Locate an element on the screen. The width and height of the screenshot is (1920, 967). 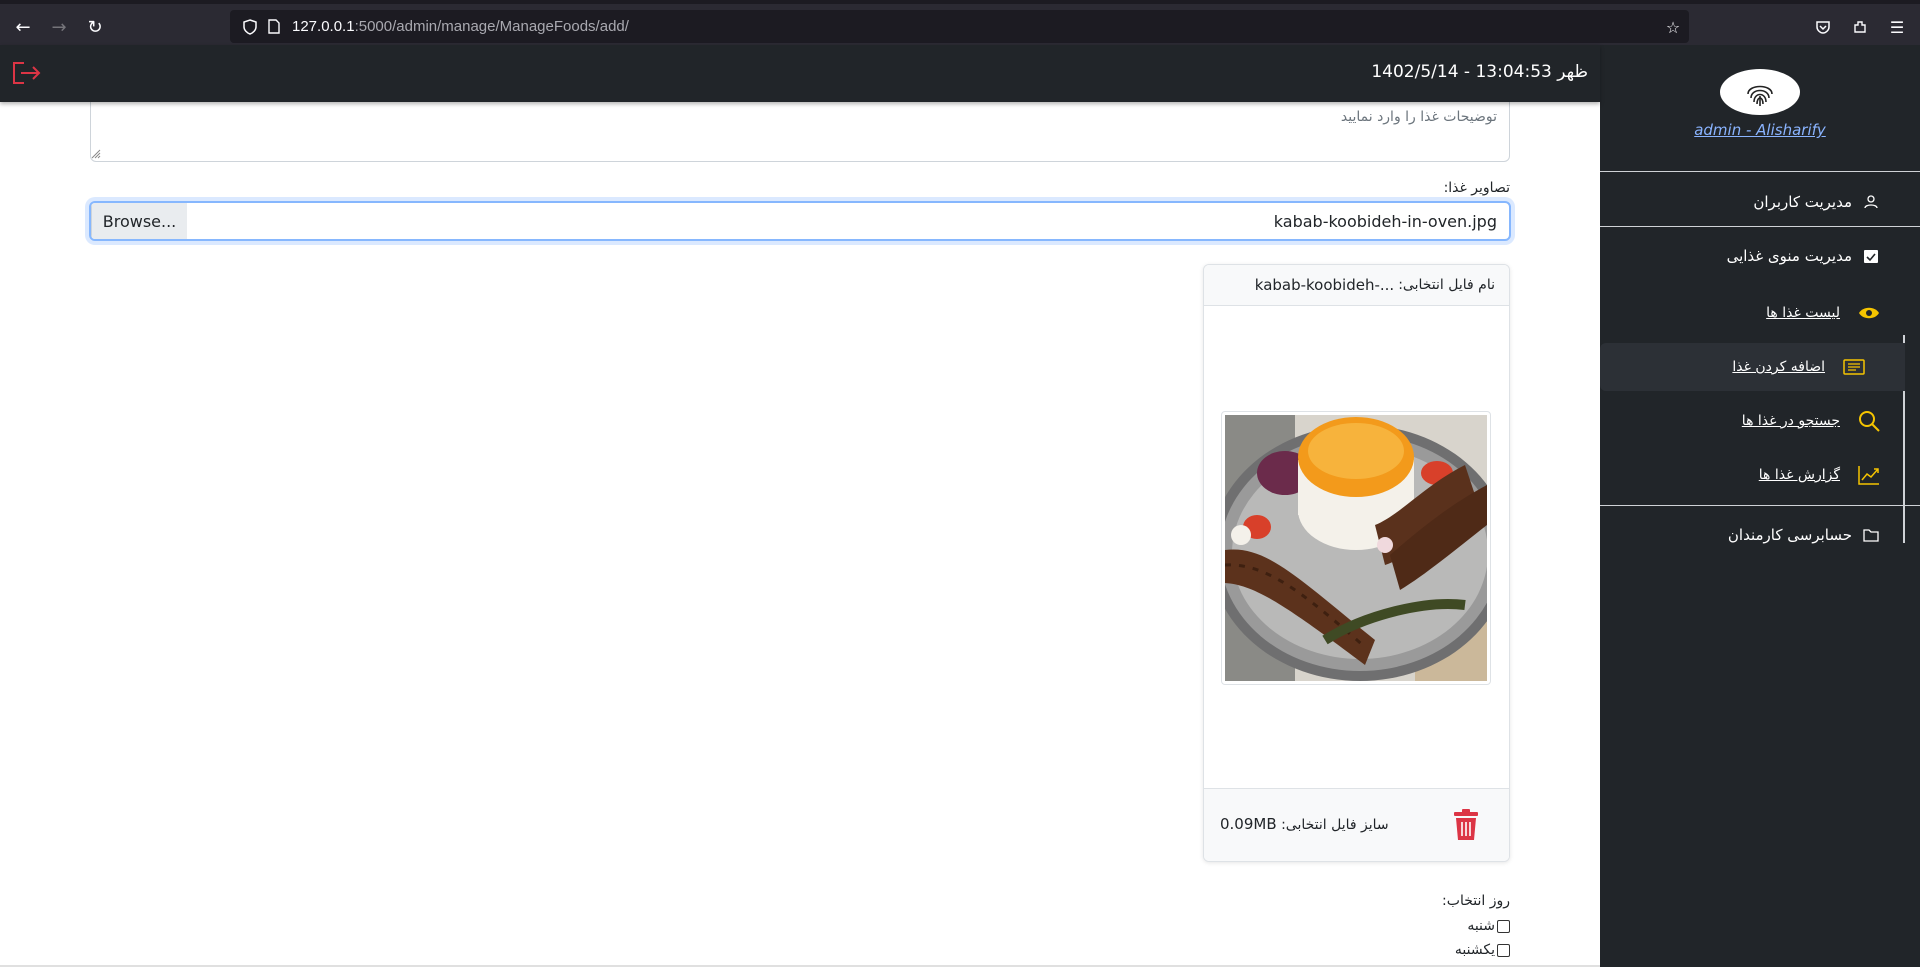
extensions-icon is located at coordinates (1860, 27).